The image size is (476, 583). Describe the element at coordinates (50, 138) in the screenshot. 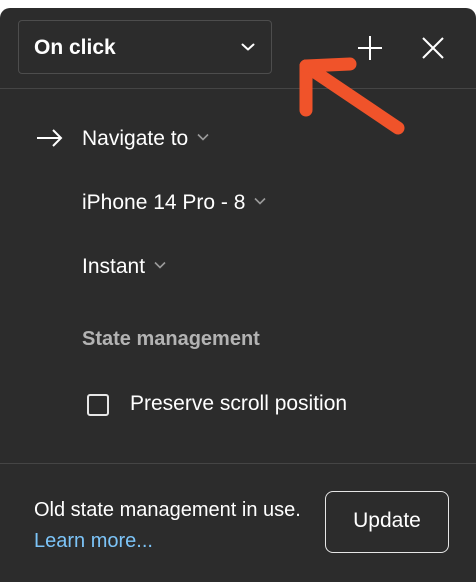

I see `arrow-right-icon` at that location.